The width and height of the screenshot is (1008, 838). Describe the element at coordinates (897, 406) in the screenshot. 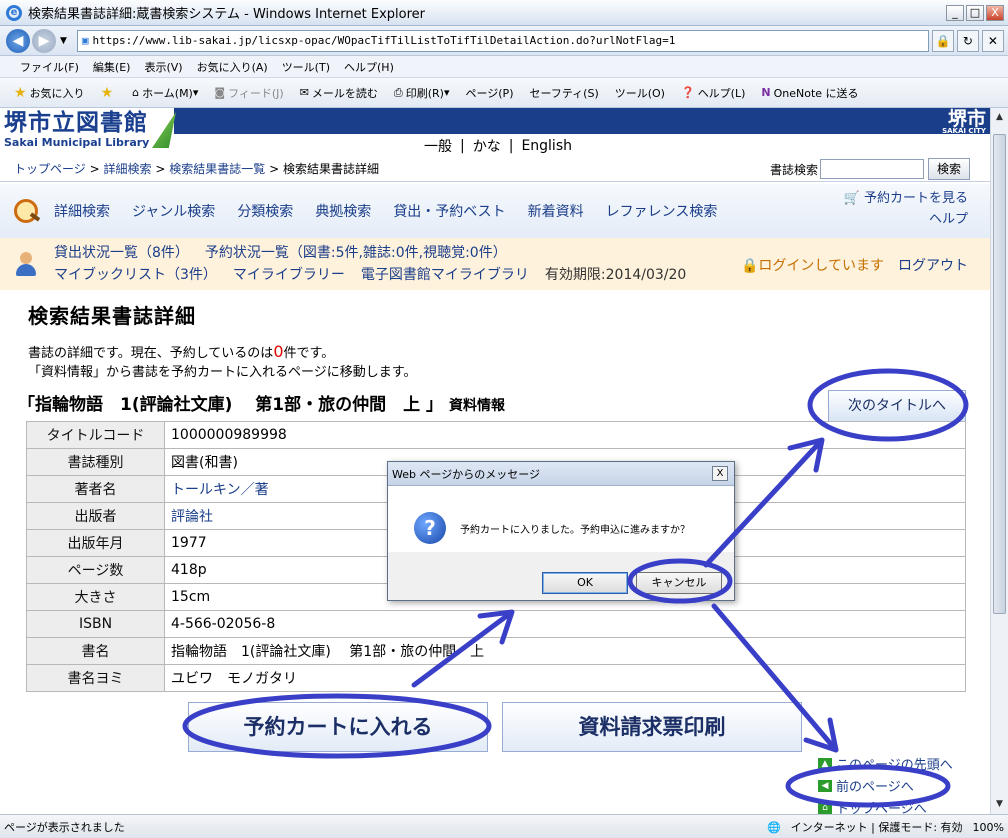

I see `next-title-button: 次のタイトルへ` at that location.